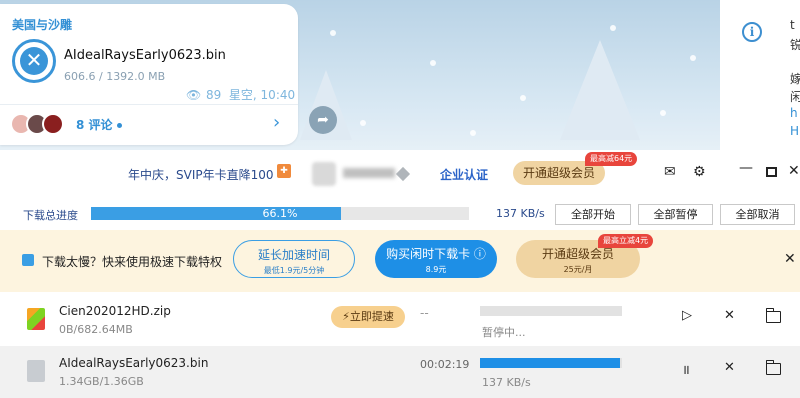  Describe the element at coordinates (36, 371) in the screenshot. I see `bin-file-icon` at that location.